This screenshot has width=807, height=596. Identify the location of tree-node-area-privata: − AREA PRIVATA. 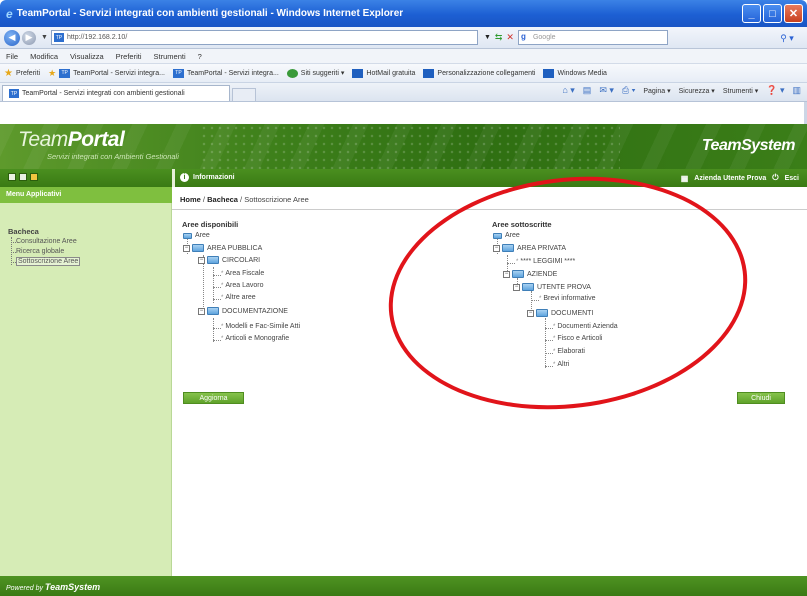
(529, 248).